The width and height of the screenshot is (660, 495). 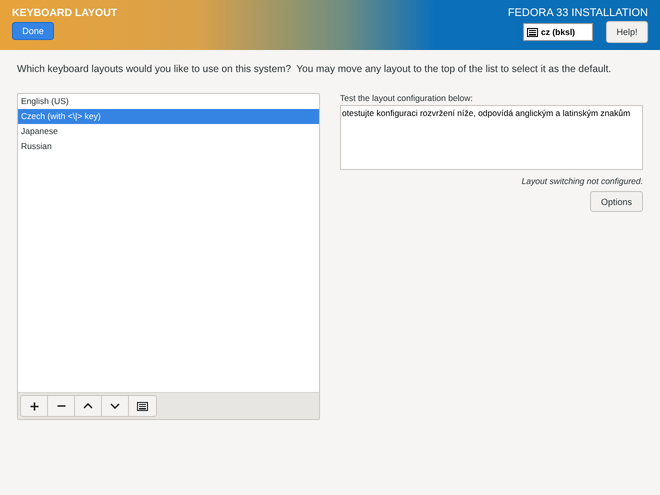 What do you see at coordinates (491, 137) in the screenshot?
I see `test-input-field: otestujte konfiguraci rozvržení níže, odpovídá anglickým a latinským znakům` at bounding box center [491, 137].